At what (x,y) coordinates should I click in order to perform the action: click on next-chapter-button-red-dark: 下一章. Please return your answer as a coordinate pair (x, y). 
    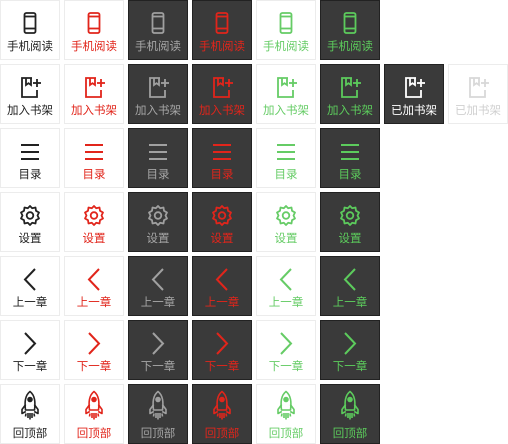
    Looking at the image, I should click on (222, 350).